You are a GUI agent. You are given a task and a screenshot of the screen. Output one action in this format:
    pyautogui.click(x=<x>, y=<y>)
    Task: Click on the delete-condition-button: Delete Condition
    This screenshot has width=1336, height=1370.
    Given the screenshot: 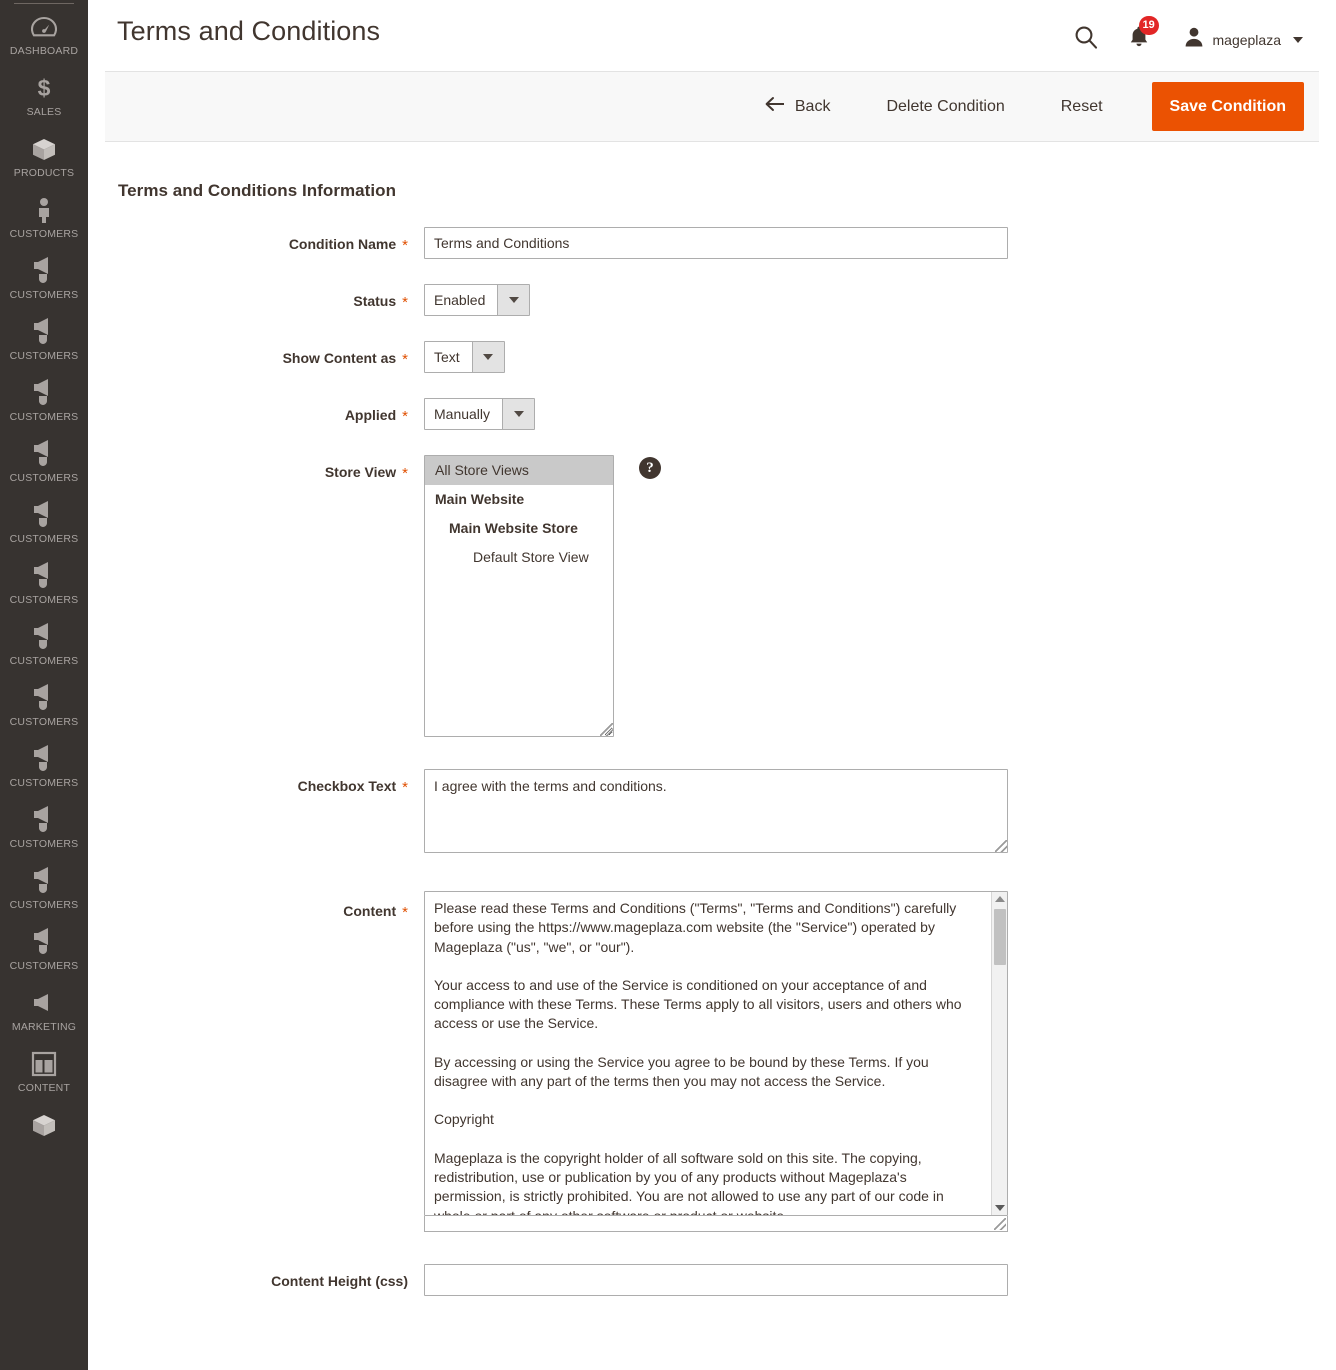 What is the action you would take?
    pyautogui.click(x=945, y=107)
    